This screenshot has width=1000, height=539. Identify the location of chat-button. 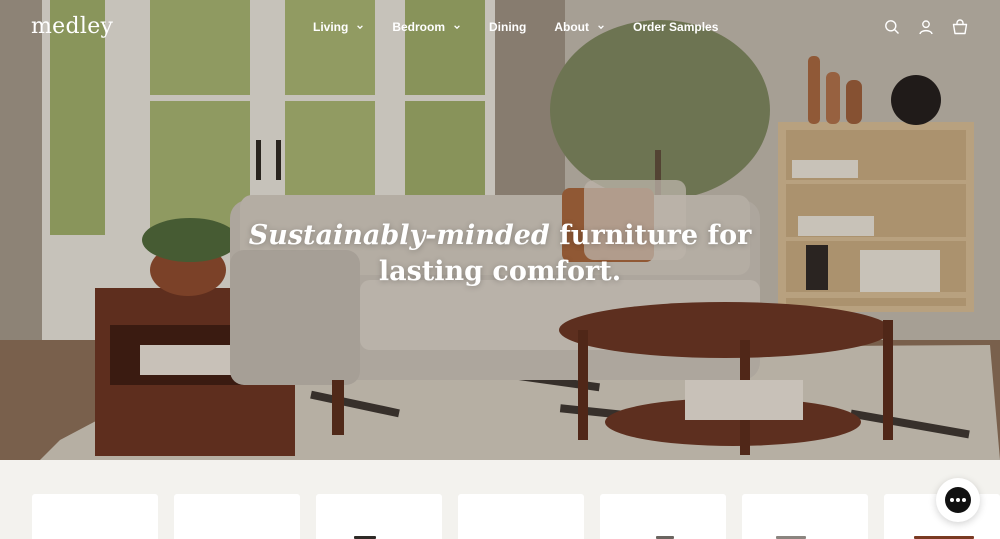
(958, 500).